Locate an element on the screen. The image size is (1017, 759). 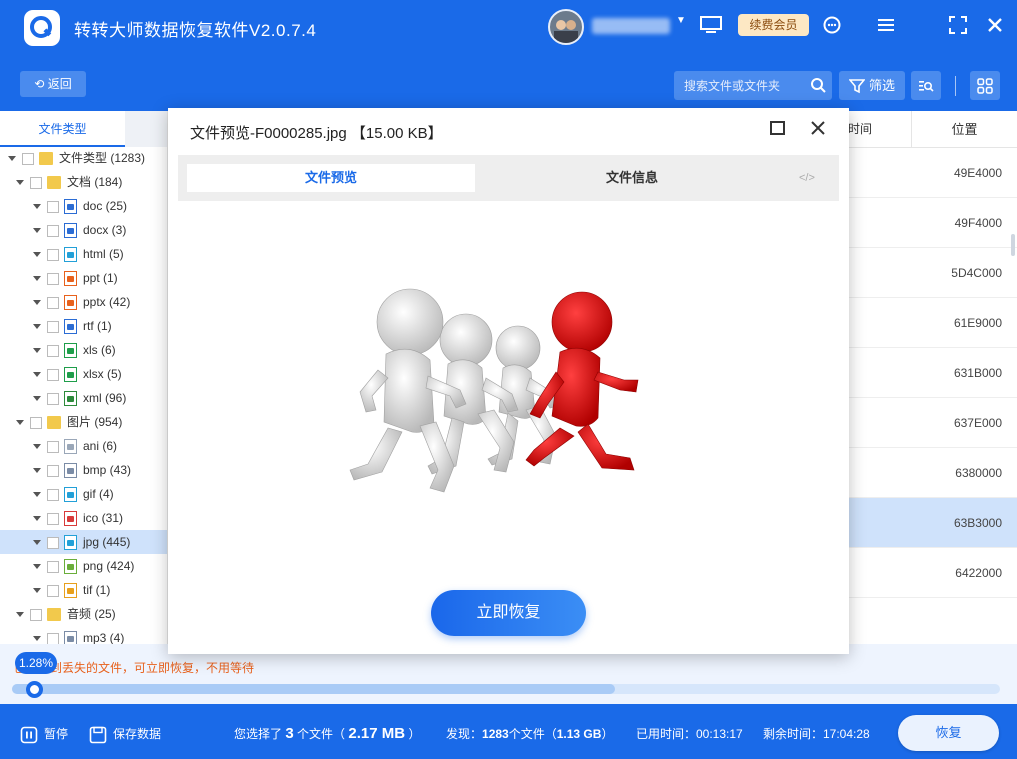
tree-node: tif (1) is located at coordinates (83, 590).